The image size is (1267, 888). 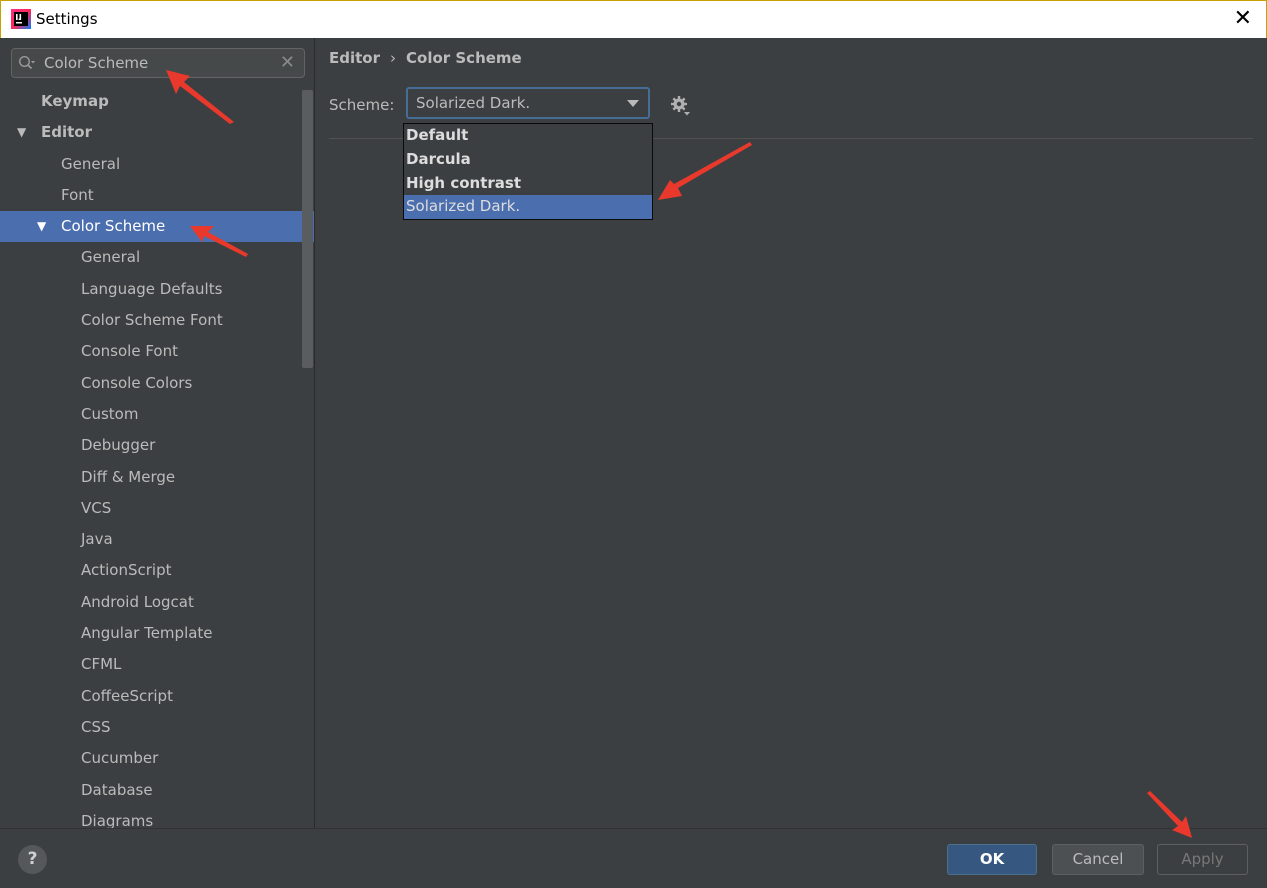 What do you see at coordinates (1098, 859) in the screenshot?
I see `cancel-button: Cancel` at bounding box center [1098, 859].